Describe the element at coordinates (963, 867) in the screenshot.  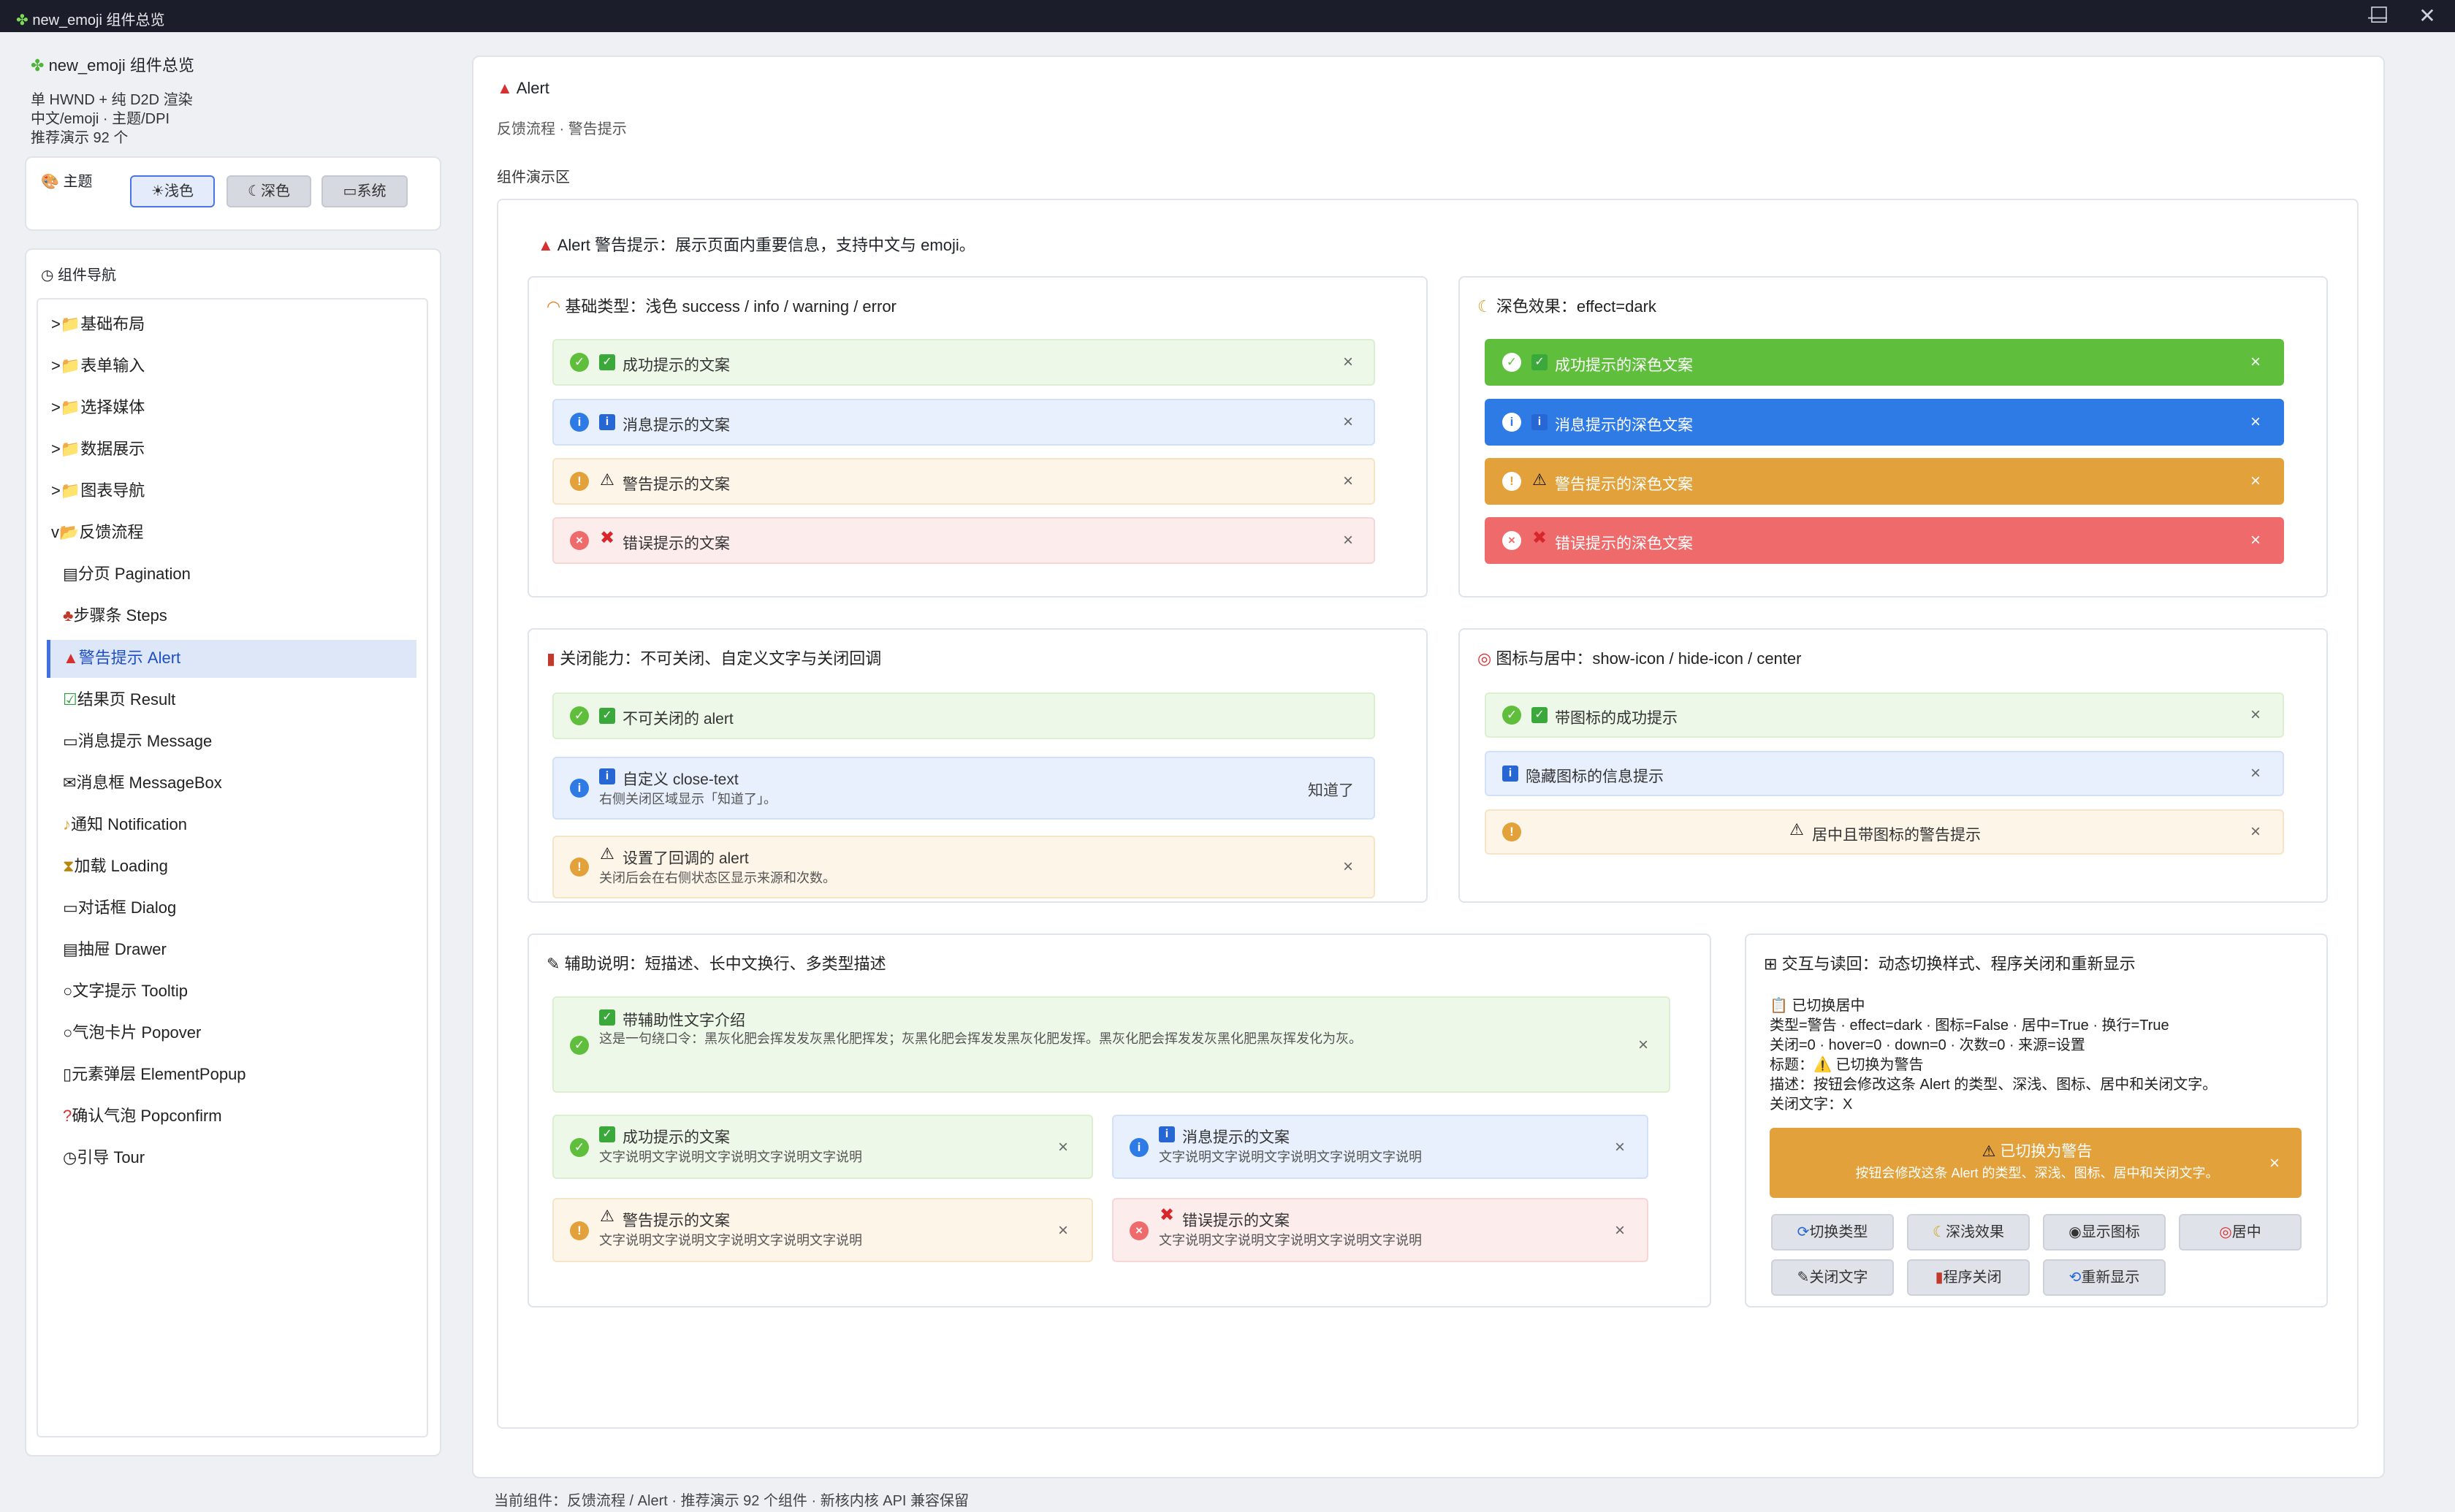
I see `alert-close-callback: ! ⚠ 设置了回调的 alert 关闭后会在右侧状态区显示来源和次数。 ×` at that location.